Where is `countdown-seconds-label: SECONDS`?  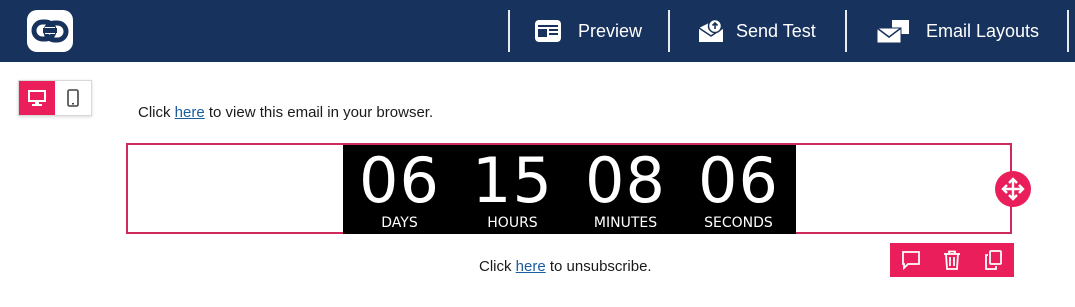
countdown-seconds-label: SECONDS is located at coordinates (738, 223).